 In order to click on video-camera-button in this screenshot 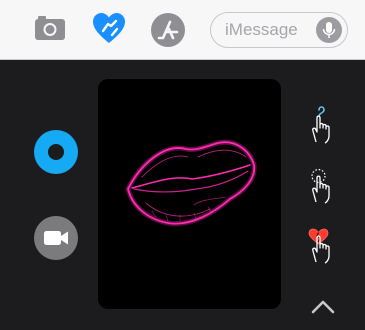, I will do `click(56, 238)`.